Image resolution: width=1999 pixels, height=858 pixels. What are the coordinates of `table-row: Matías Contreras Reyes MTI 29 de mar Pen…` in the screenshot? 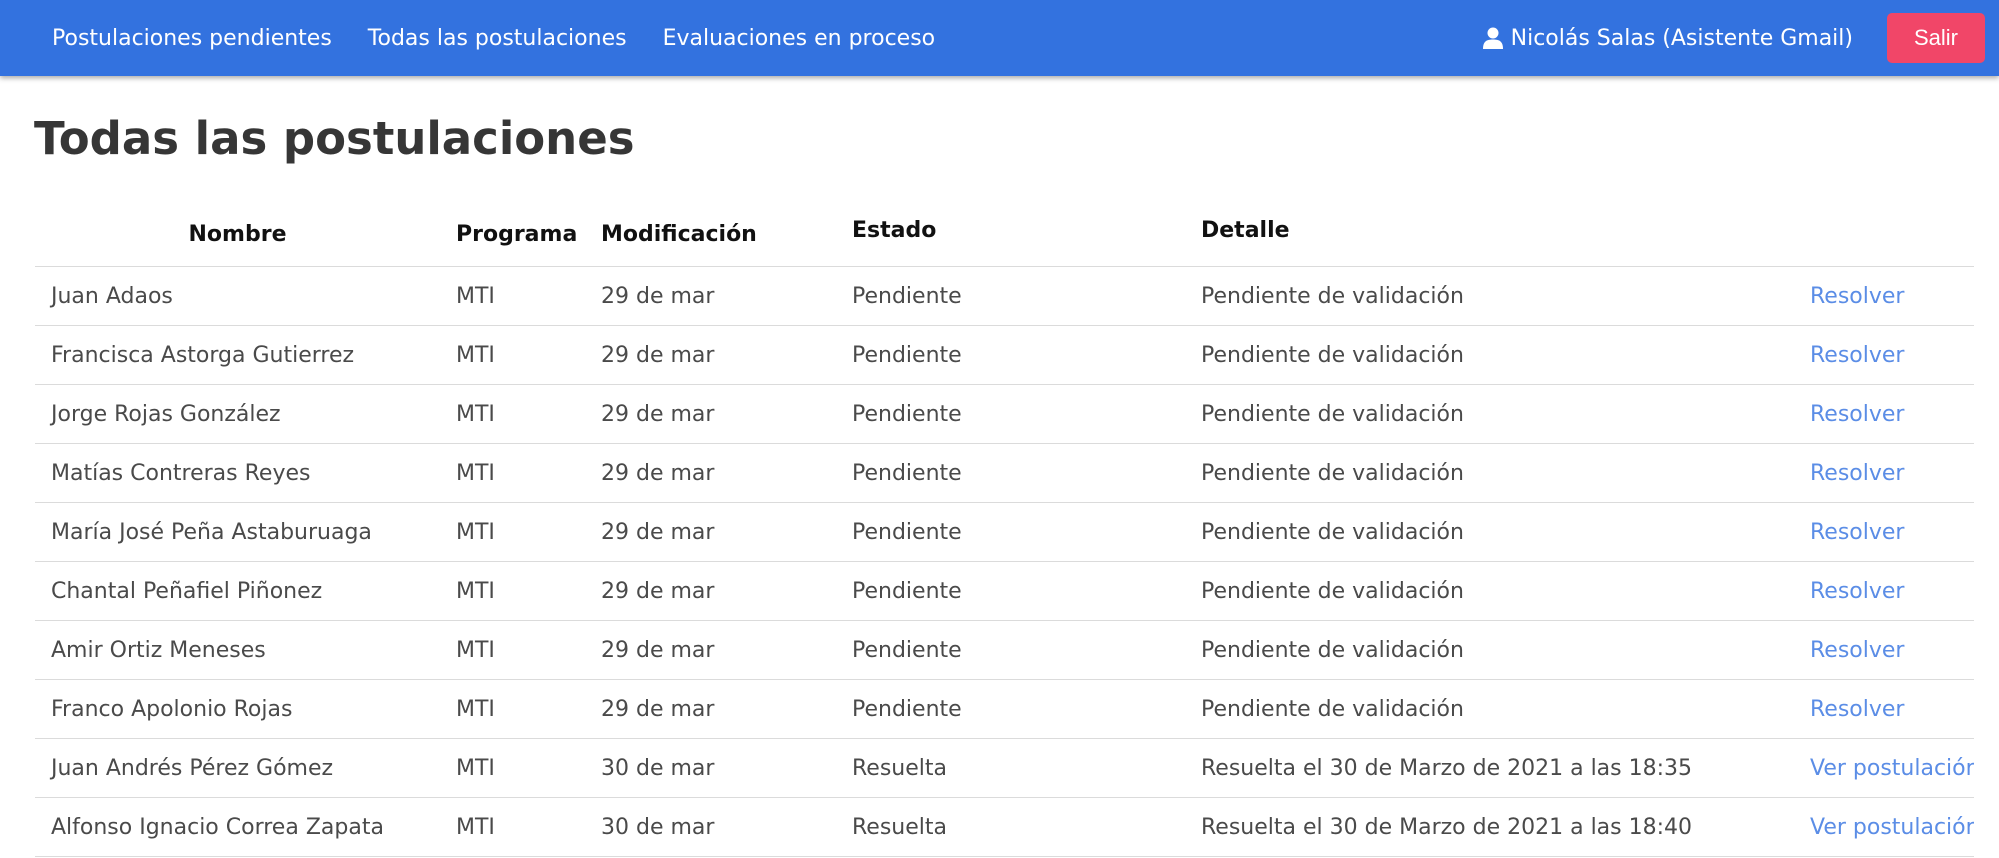 It's located at (1004, 473).